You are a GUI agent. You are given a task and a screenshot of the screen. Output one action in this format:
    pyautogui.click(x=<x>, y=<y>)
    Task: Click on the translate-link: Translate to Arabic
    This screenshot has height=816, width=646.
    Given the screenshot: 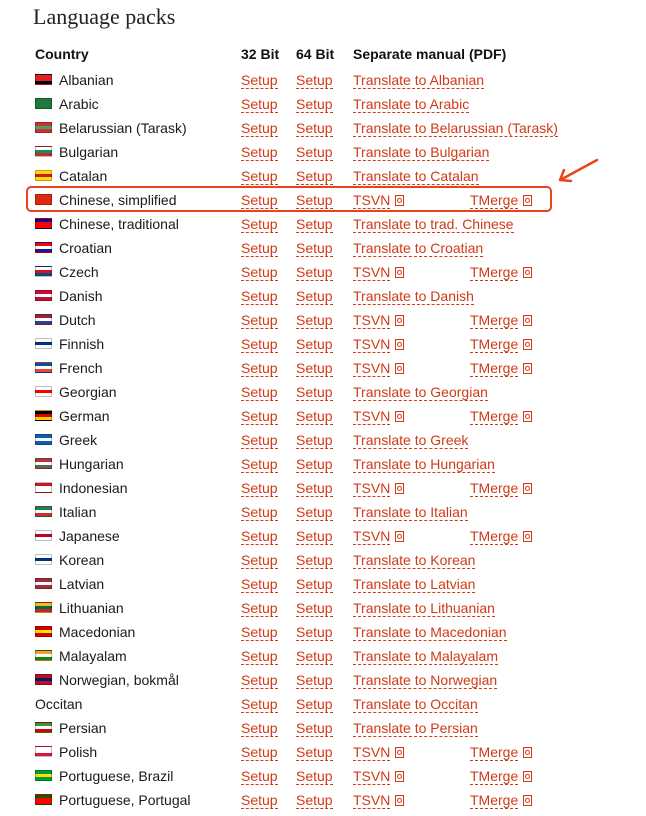 What is the action you would take?
    pyautogui.click(x=411, y=104)
    